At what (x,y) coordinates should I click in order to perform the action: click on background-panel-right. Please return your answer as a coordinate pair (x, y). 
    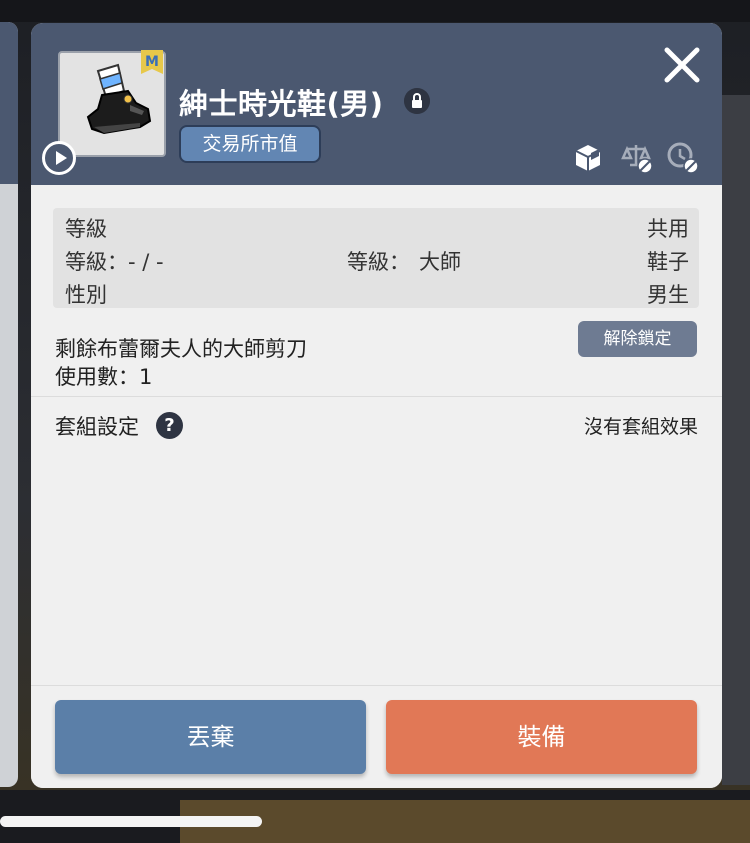
    Looking at the image, I should click on (736, 440).